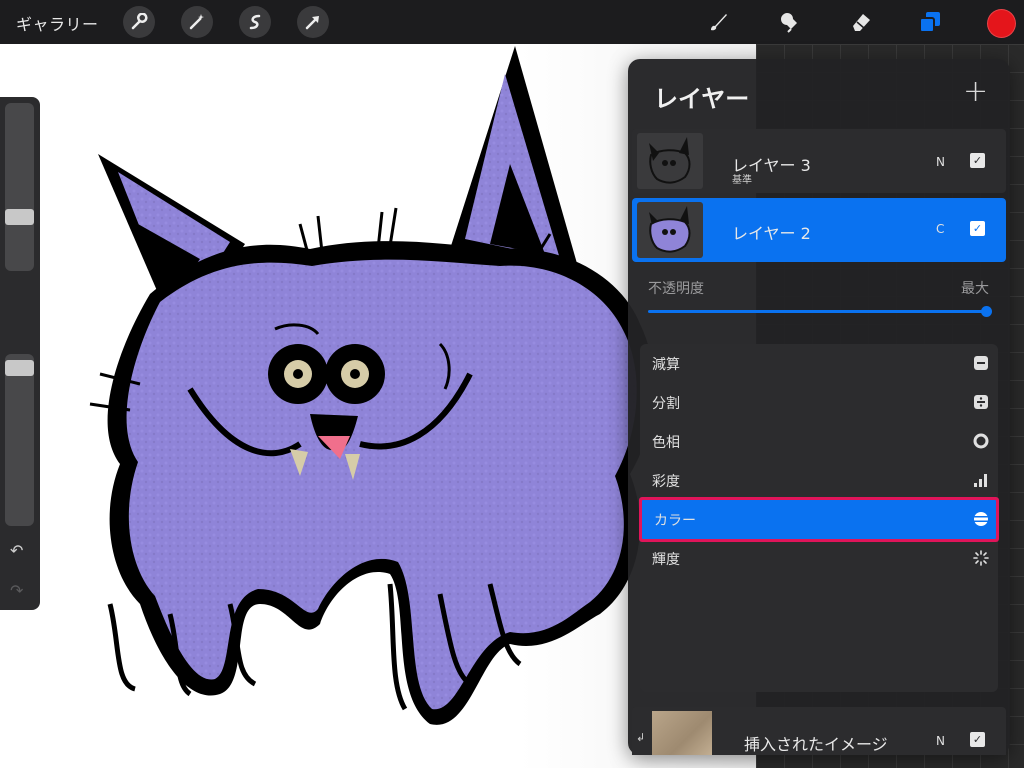  Describe the element at coordinates (718, 22) in the screenshot. I see `brush-icon` at that location.